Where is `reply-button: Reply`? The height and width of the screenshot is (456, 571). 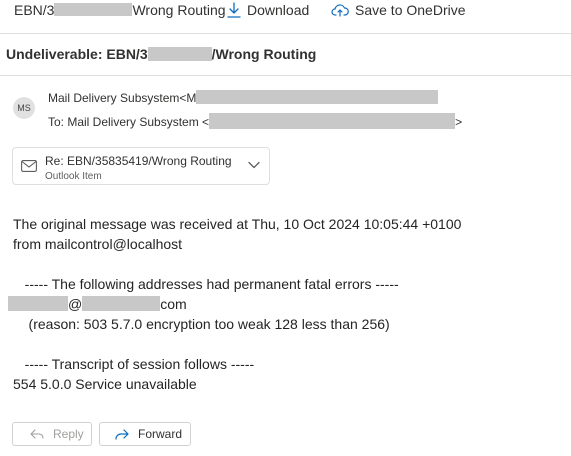 reply-button: Reply is located at coordinates (52, 434).